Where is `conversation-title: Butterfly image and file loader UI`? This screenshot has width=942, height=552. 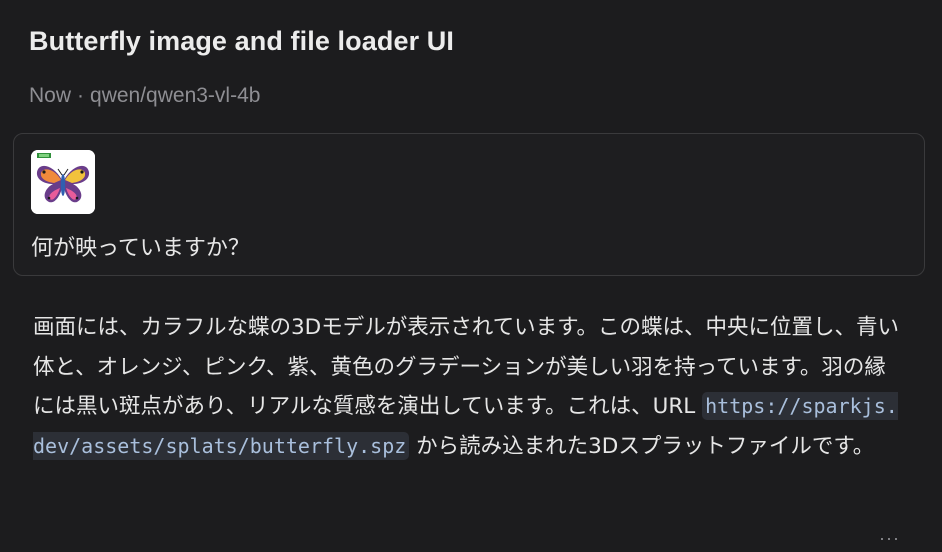
conversation-title: Butterfly image and file loader UI is located at coordinates (241, 41).